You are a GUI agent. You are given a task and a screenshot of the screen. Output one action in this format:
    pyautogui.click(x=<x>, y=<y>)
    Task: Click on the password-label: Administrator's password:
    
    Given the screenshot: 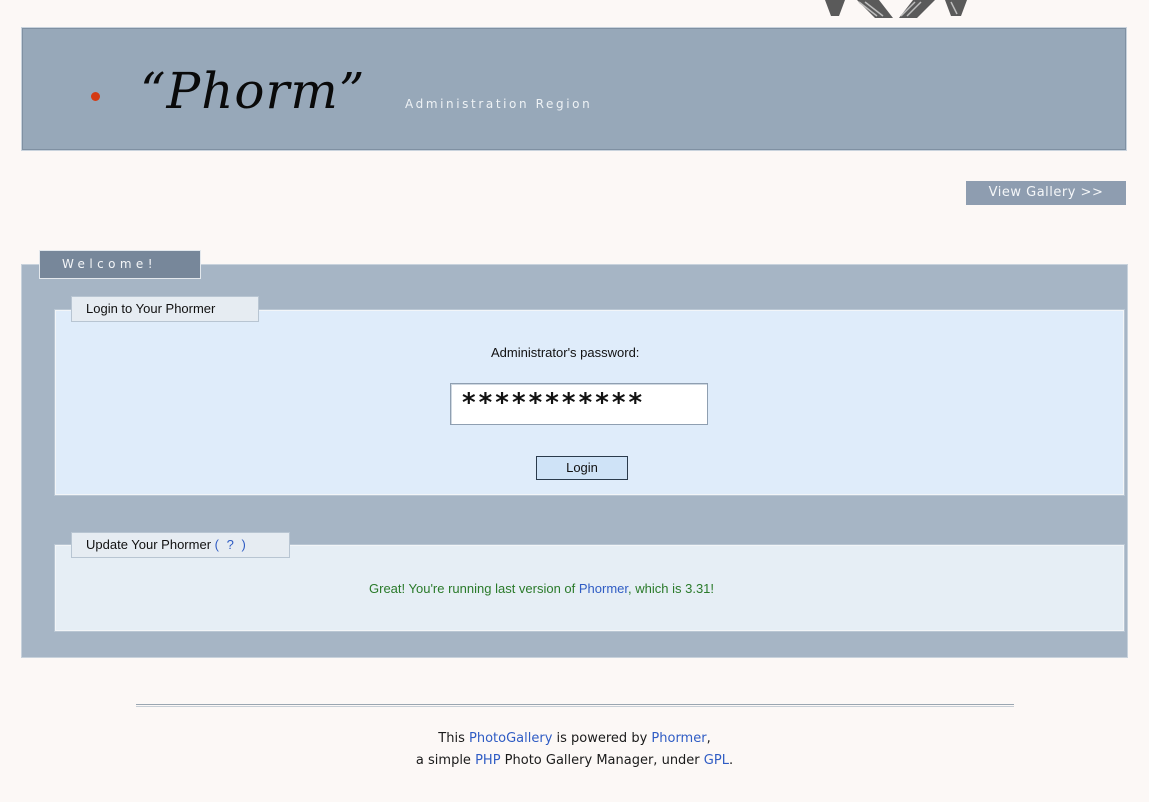 What is the action you would take?
    pyautogui.click(x=565, y=352)
    